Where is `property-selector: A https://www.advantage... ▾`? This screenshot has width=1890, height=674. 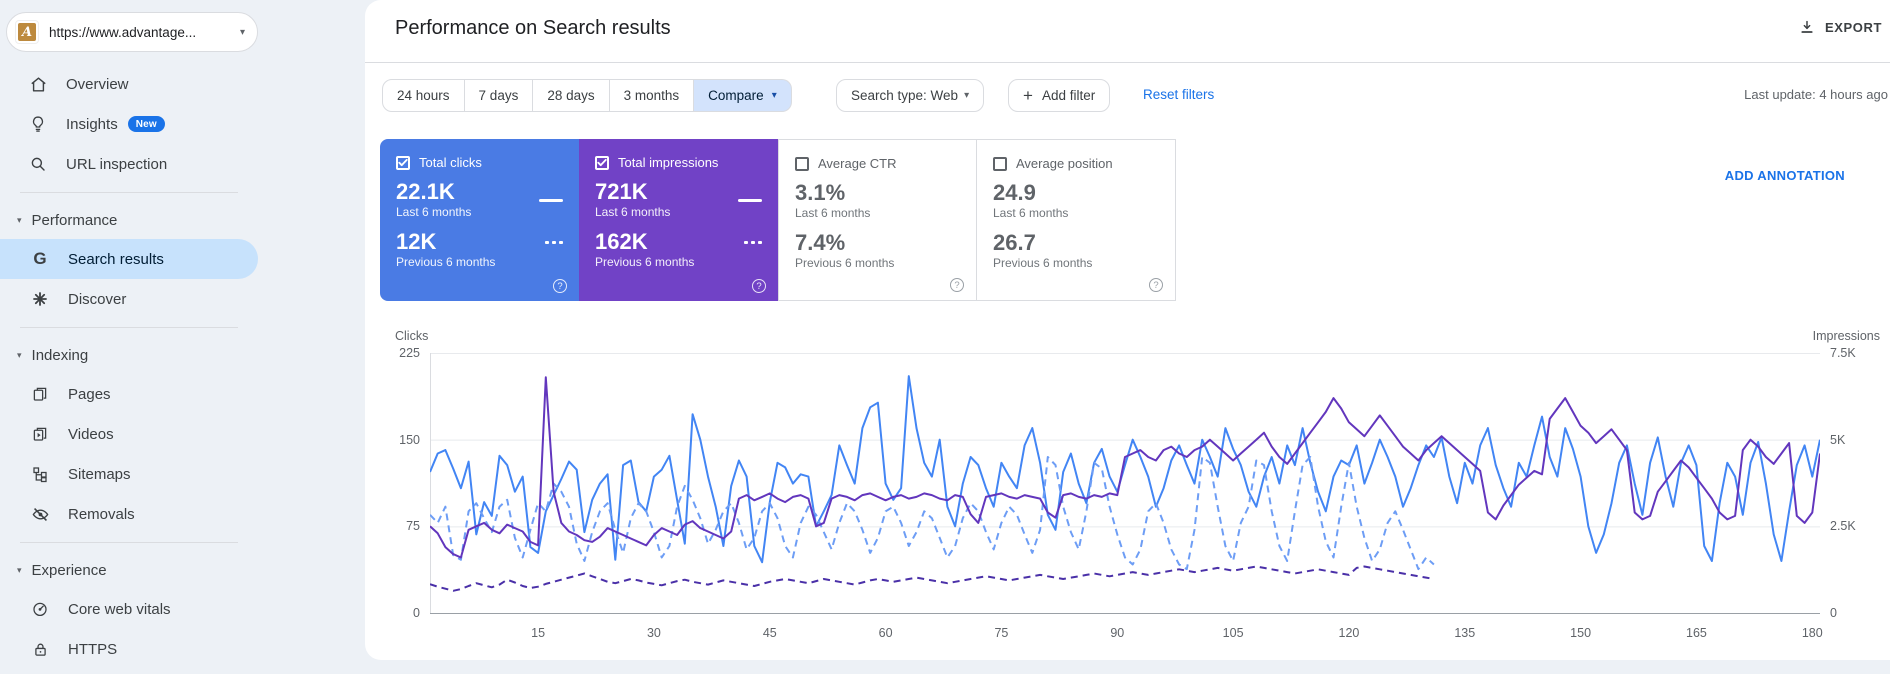
property-selector: A https://www.advantage... ▾ is located at coordinates (132, 32).